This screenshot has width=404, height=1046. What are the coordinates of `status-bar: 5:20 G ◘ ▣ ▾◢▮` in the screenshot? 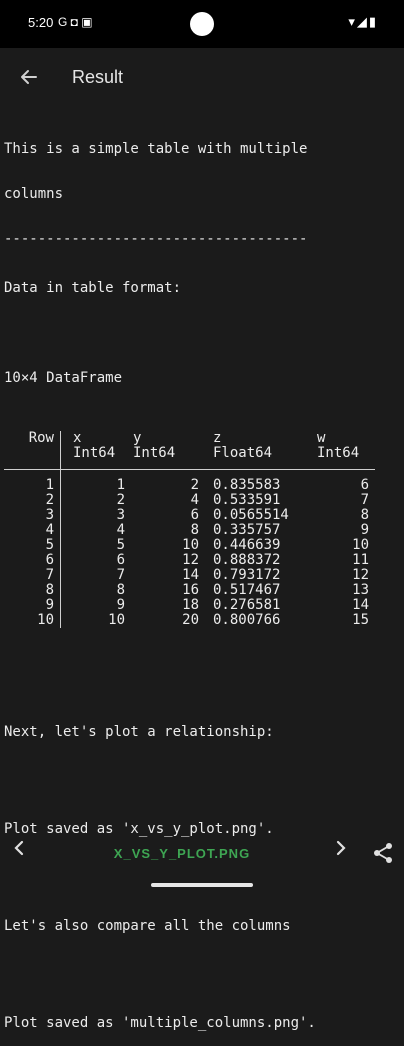 It's located at (202, 24).